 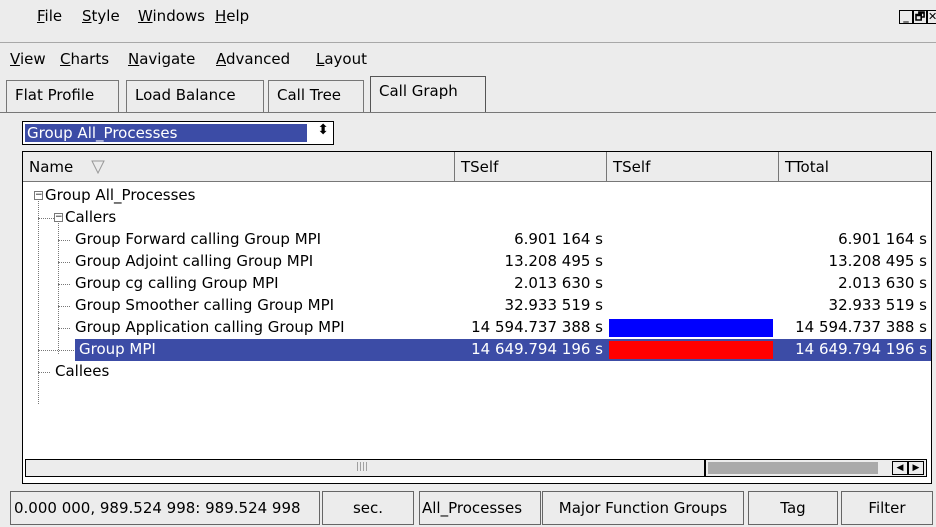 What do you see at coordinates (232, 16) in the screenshot?
I see `menu-help: Help` at bounding box center [232, 16].